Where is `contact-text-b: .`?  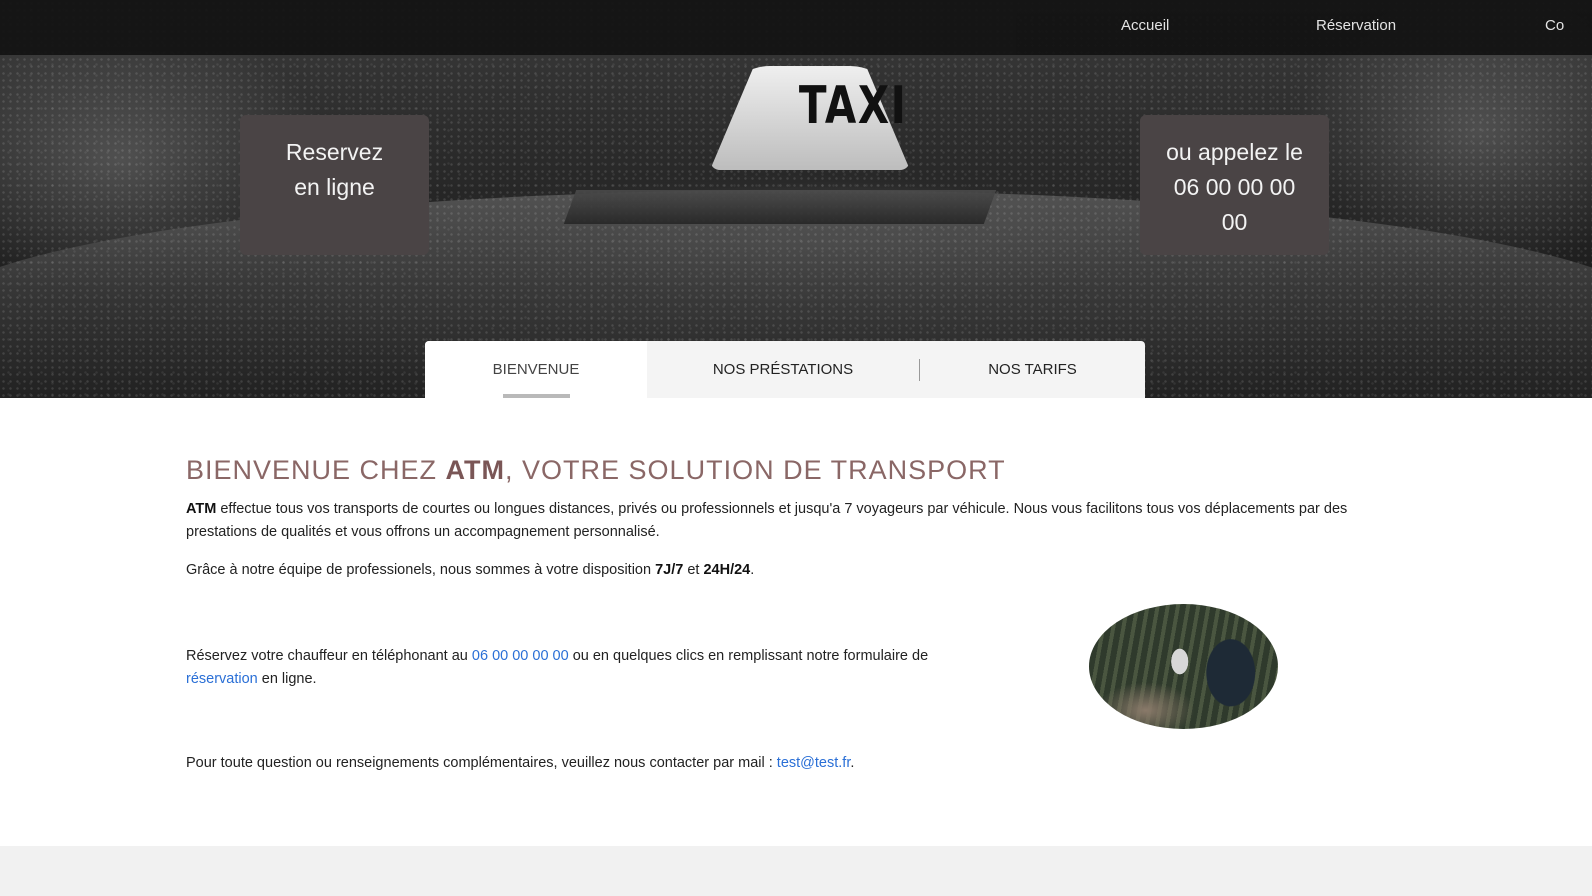
contact-text-b: . is located at coordinates (852, 763).